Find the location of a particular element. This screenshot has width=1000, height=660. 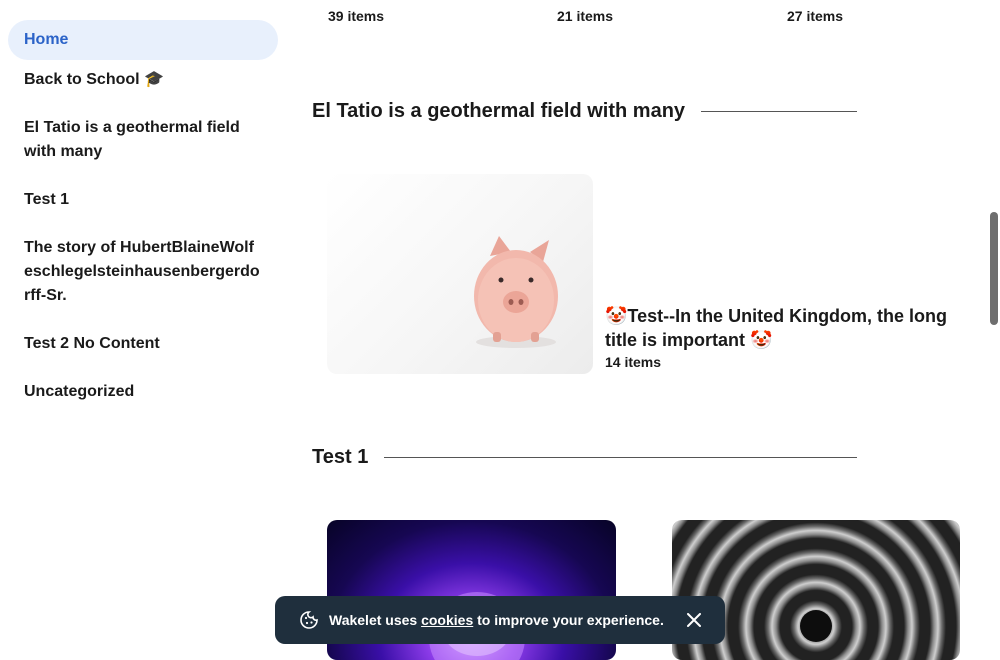

scrollbar-thumb is located at coordinates (994, 268).